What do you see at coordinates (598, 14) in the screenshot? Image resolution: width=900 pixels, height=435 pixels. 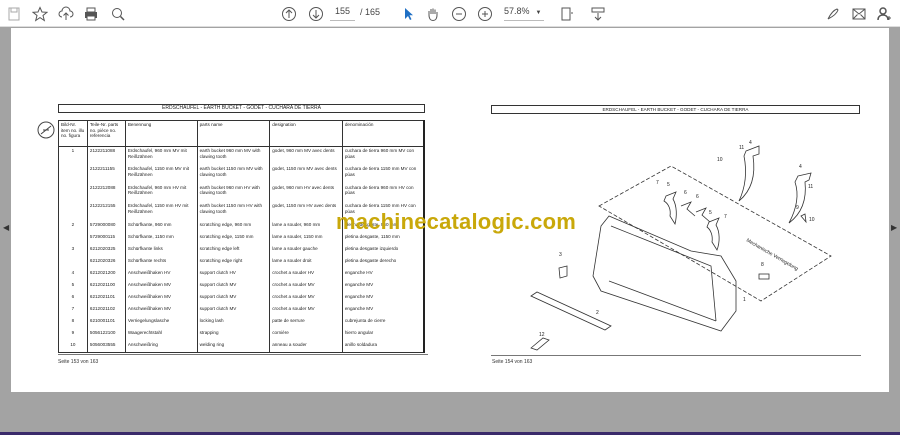 I see `scroll-mode-icon` at bounding box center [598, 14].